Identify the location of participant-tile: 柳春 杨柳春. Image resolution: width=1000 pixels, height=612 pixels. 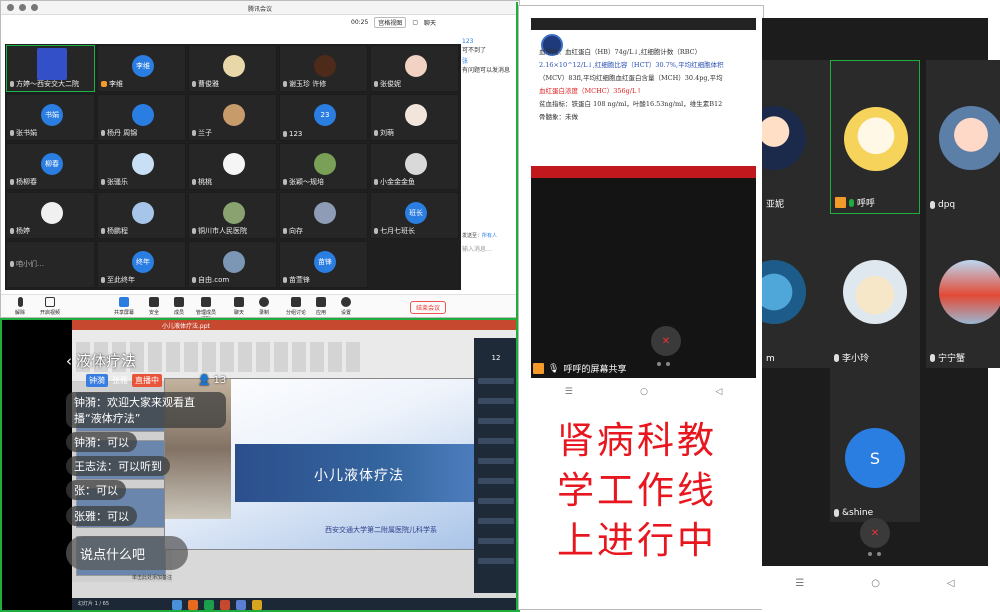
(50, 166).